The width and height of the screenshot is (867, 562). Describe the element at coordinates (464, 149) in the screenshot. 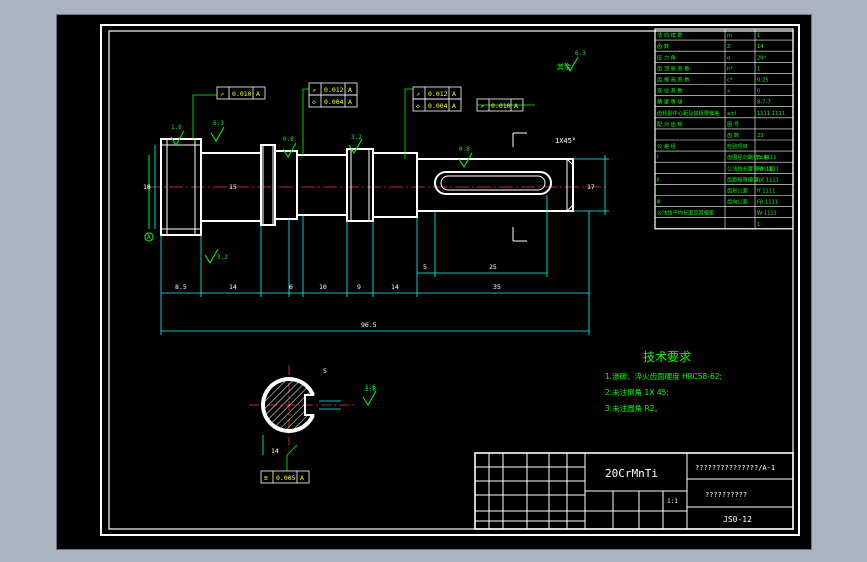

I see `roughness-5: 0.8` at that location.